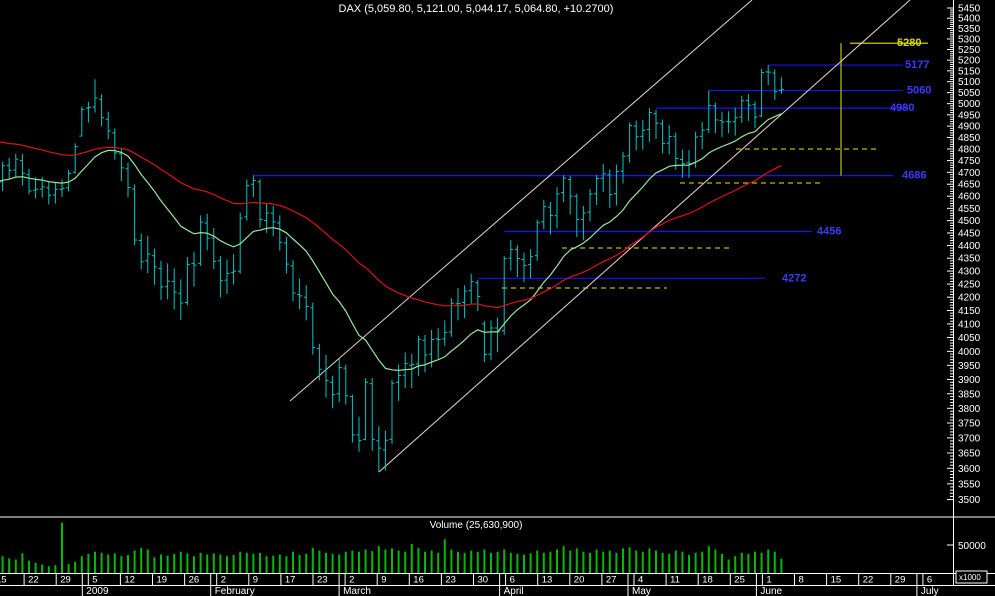  Describe the element at coordinates (969, 484) in the screenshot. I see `price-tick-label: 3550` at that location.